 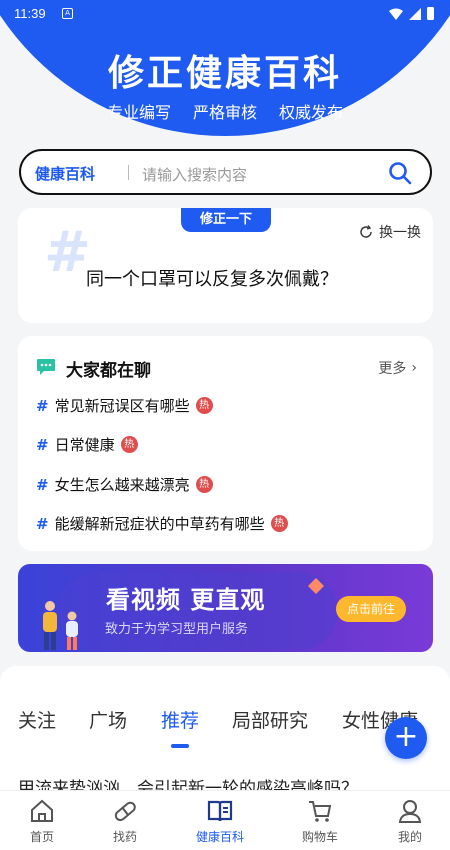 What do you see at coordinates (128, 172) in the screenshot?
I see `search-divider` at bounding box center [128, 172].